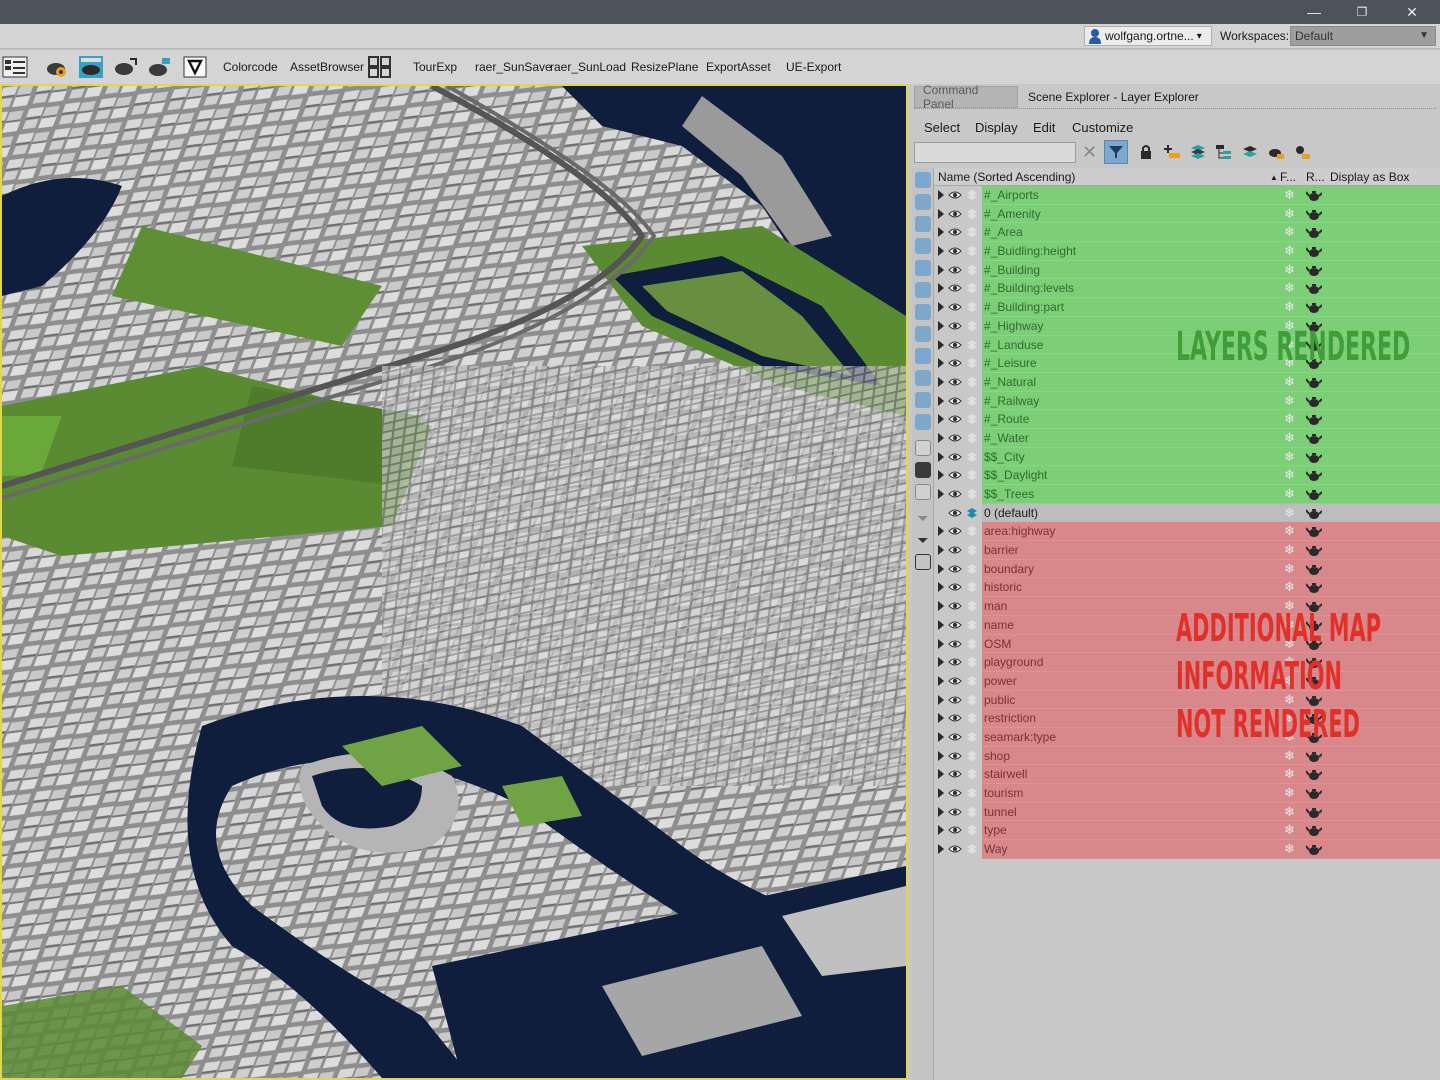  Describe the element at coordinates (942, 127) in the screenshot. I see `menu-select: Select` at that location.